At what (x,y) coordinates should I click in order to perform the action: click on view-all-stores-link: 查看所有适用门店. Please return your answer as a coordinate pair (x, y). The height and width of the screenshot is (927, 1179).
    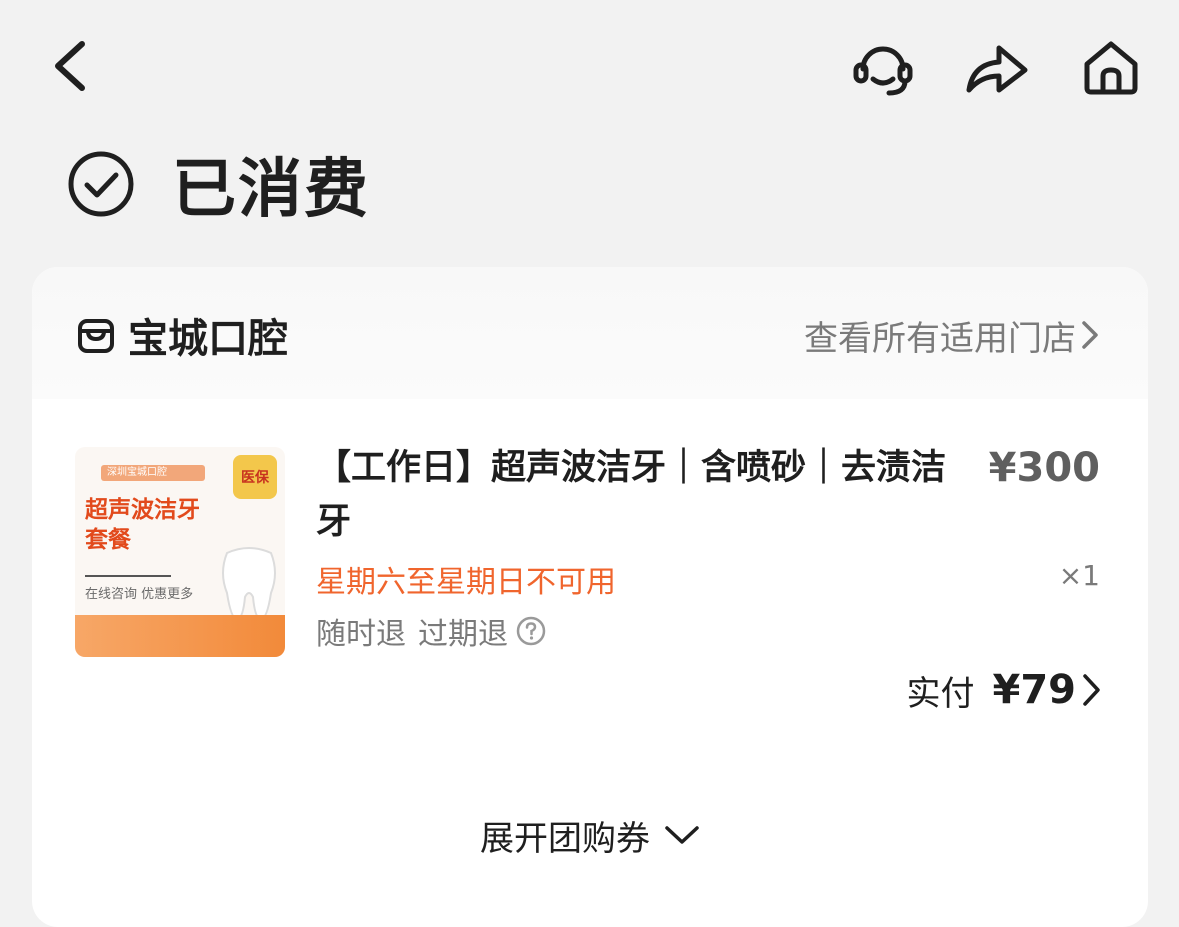
    Looking at the image, I should click on (953, 335).